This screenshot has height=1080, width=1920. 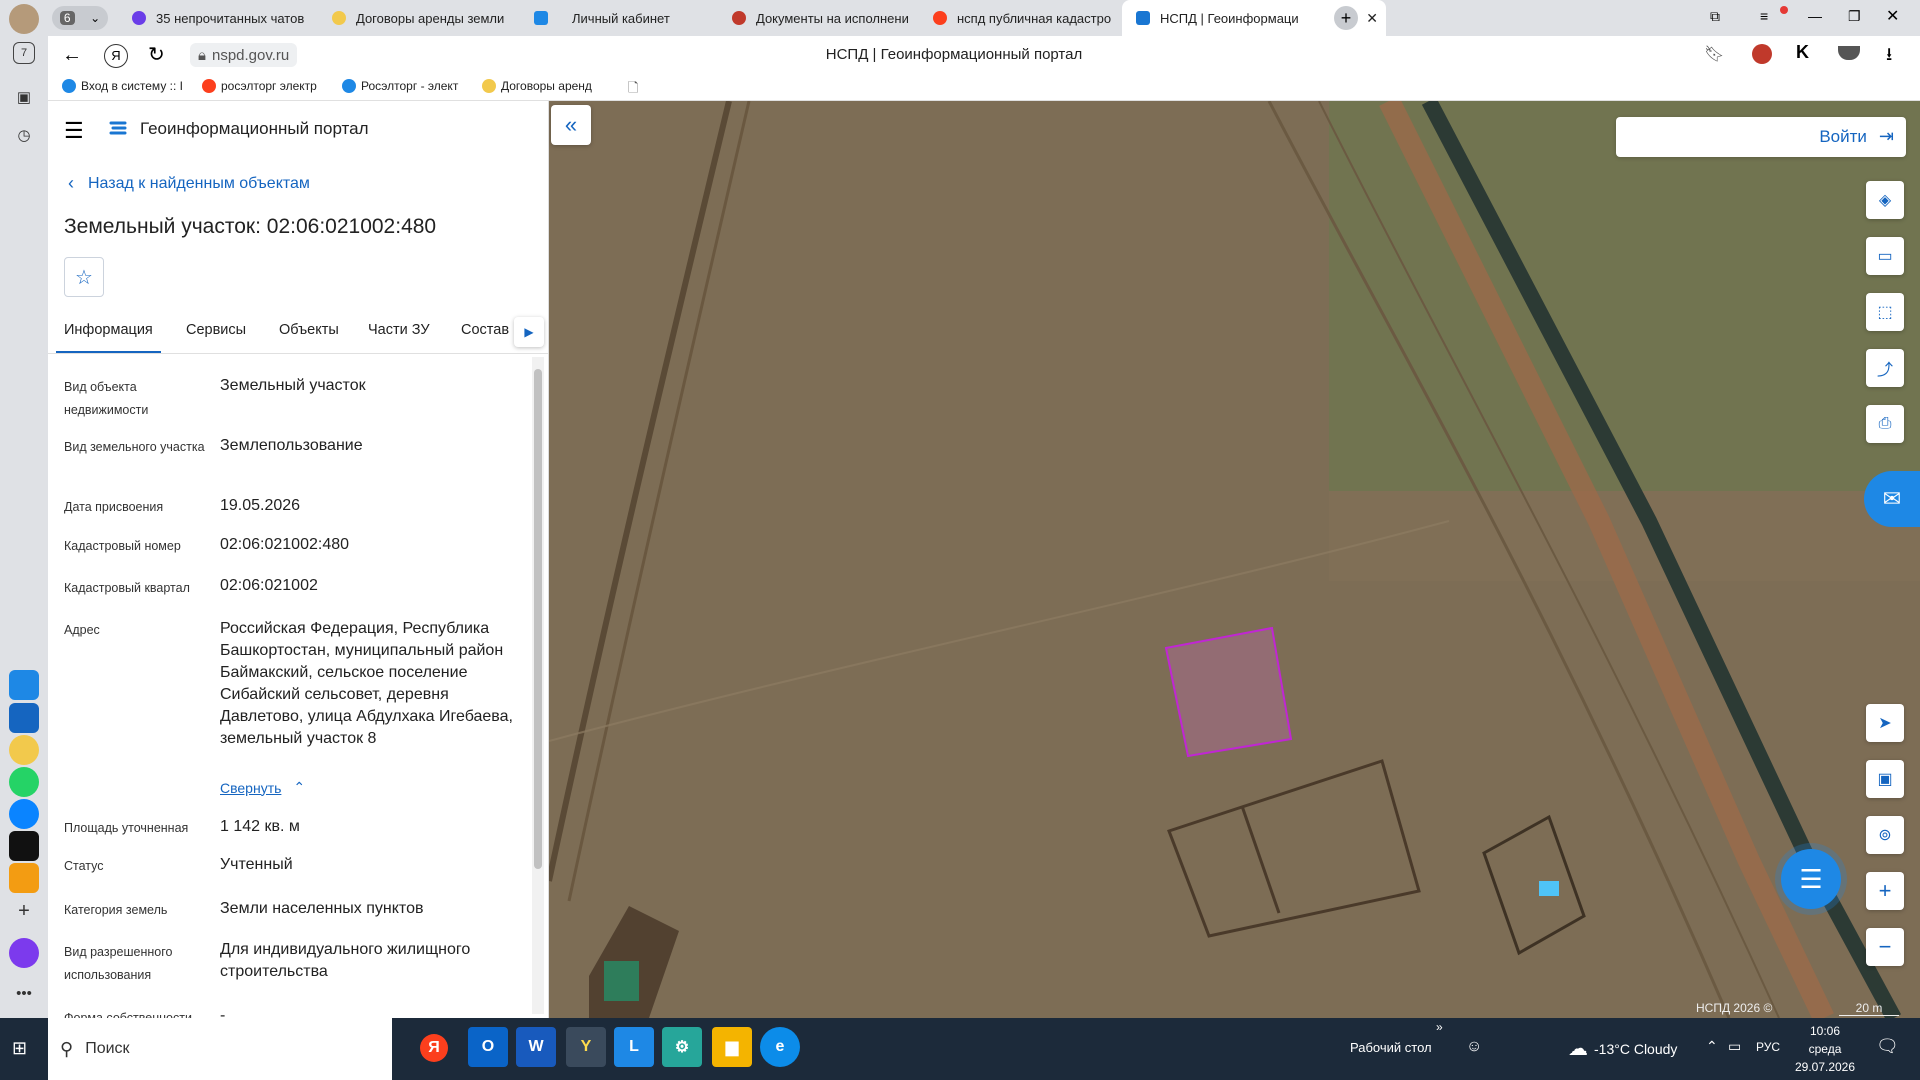 I want to click on bookmark-login: Вход в систему :: I, so click(x=122, y=86).